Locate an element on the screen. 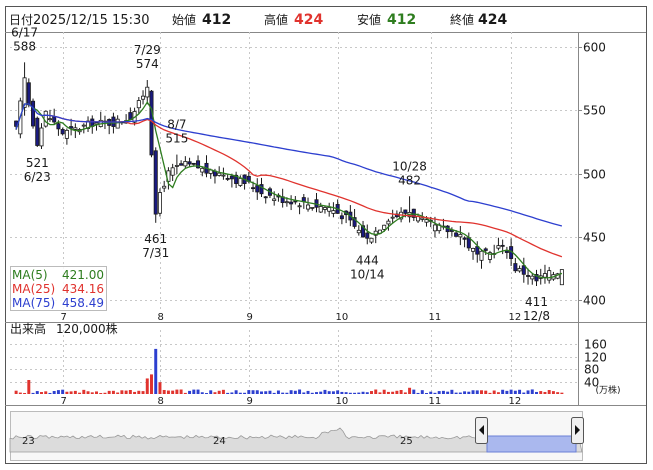 Image resolution: width=653 pixels, height=470 pixels. close-value: 424 is located at coordinates (492, 20).